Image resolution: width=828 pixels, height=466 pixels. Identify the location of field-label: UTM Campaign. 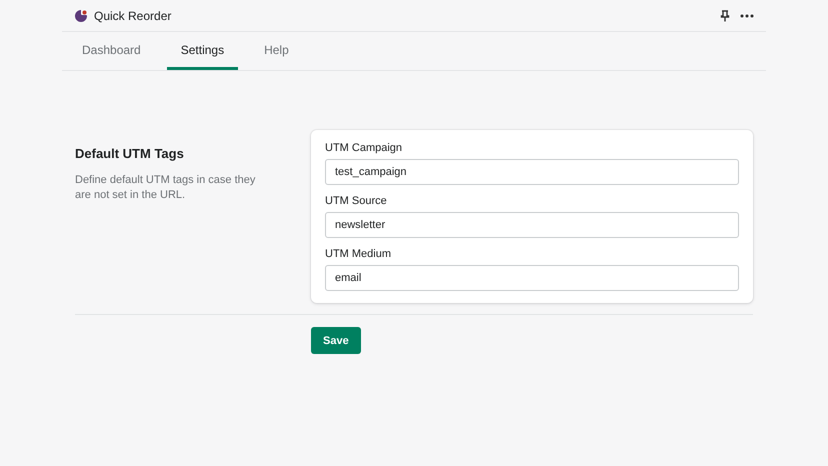
(364, 148).